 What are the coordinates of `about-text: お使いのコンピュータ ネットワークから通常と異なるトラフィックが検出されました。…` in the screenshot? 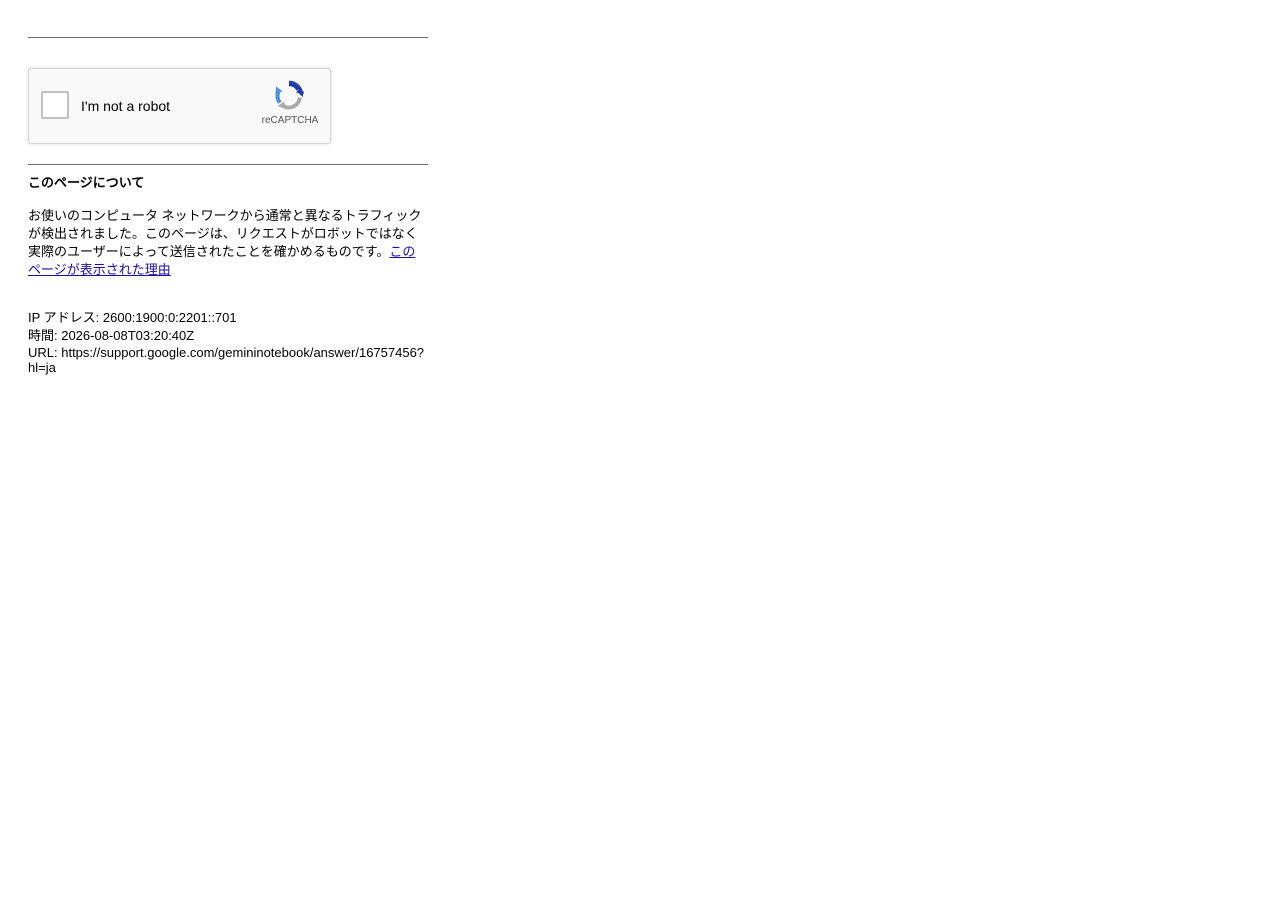 It's located at (226, 243).